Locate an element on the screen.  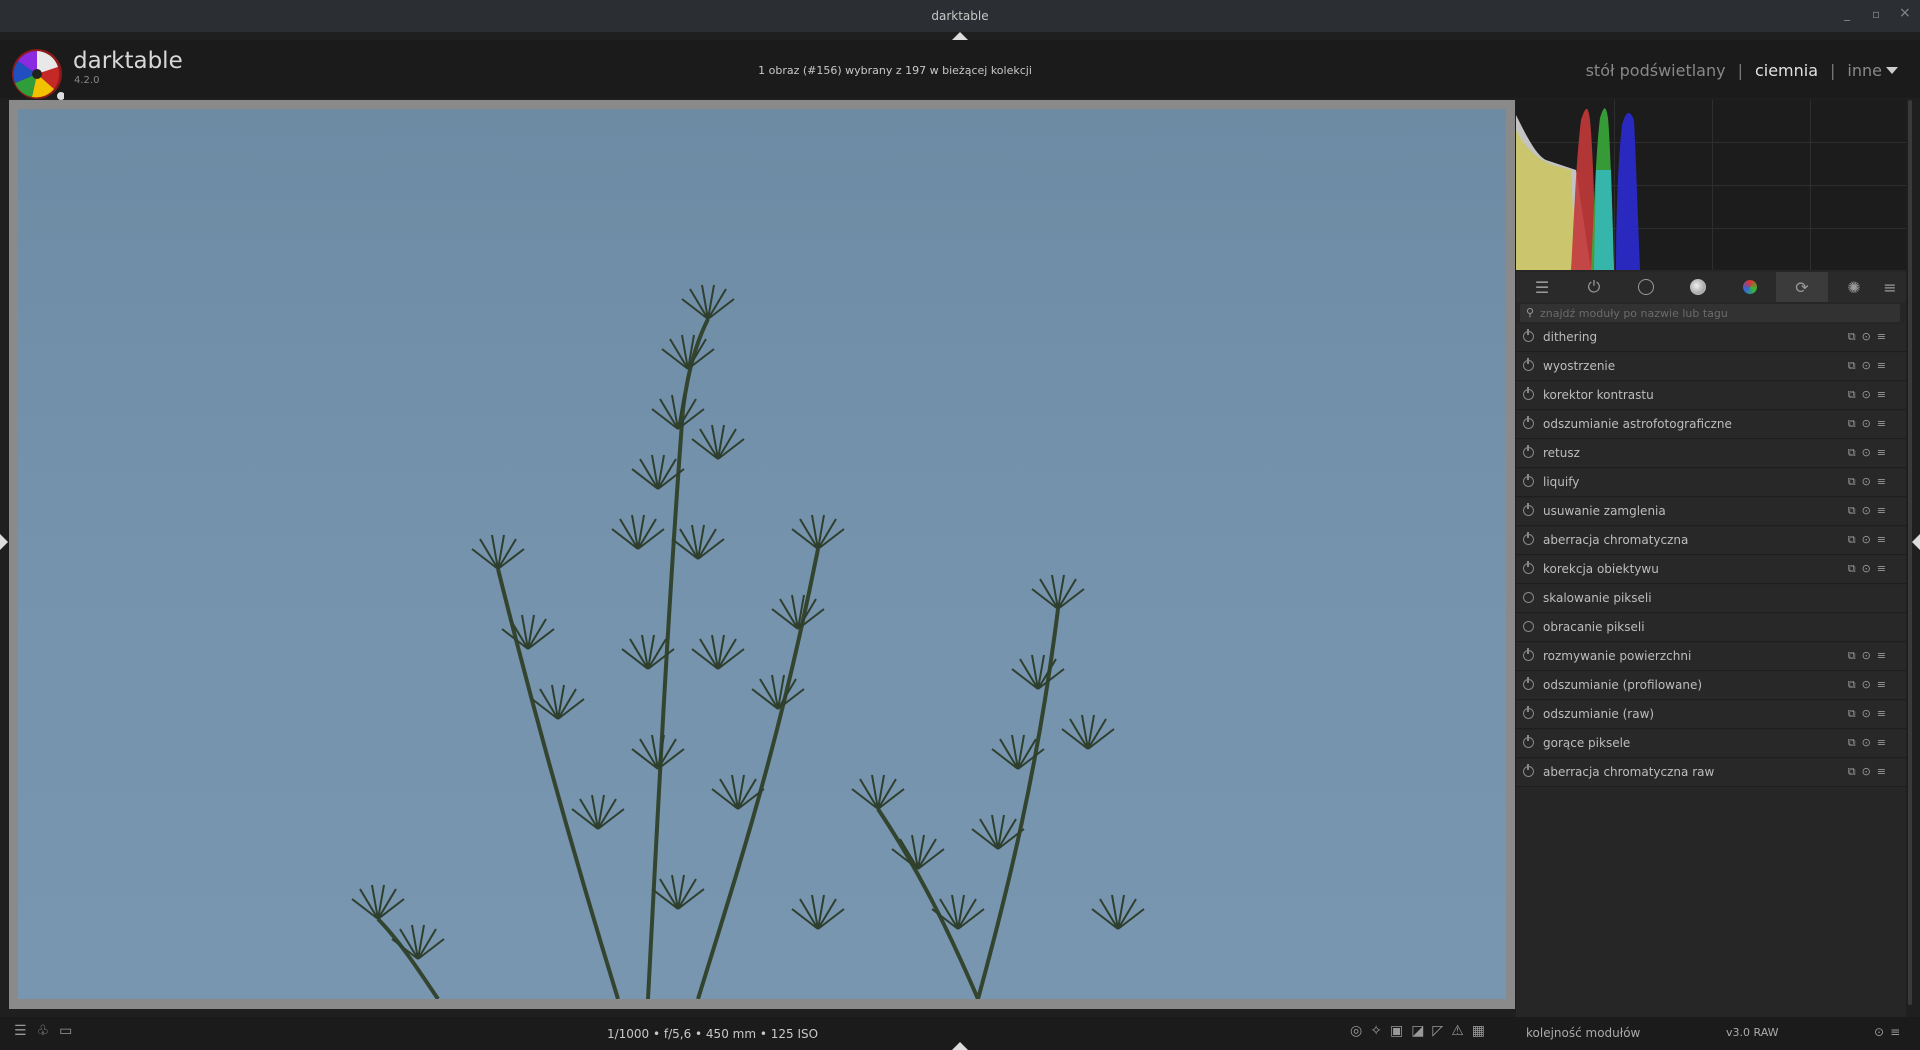
view-lighttable: stół podświetlany is located at coordinates (1656, 70).